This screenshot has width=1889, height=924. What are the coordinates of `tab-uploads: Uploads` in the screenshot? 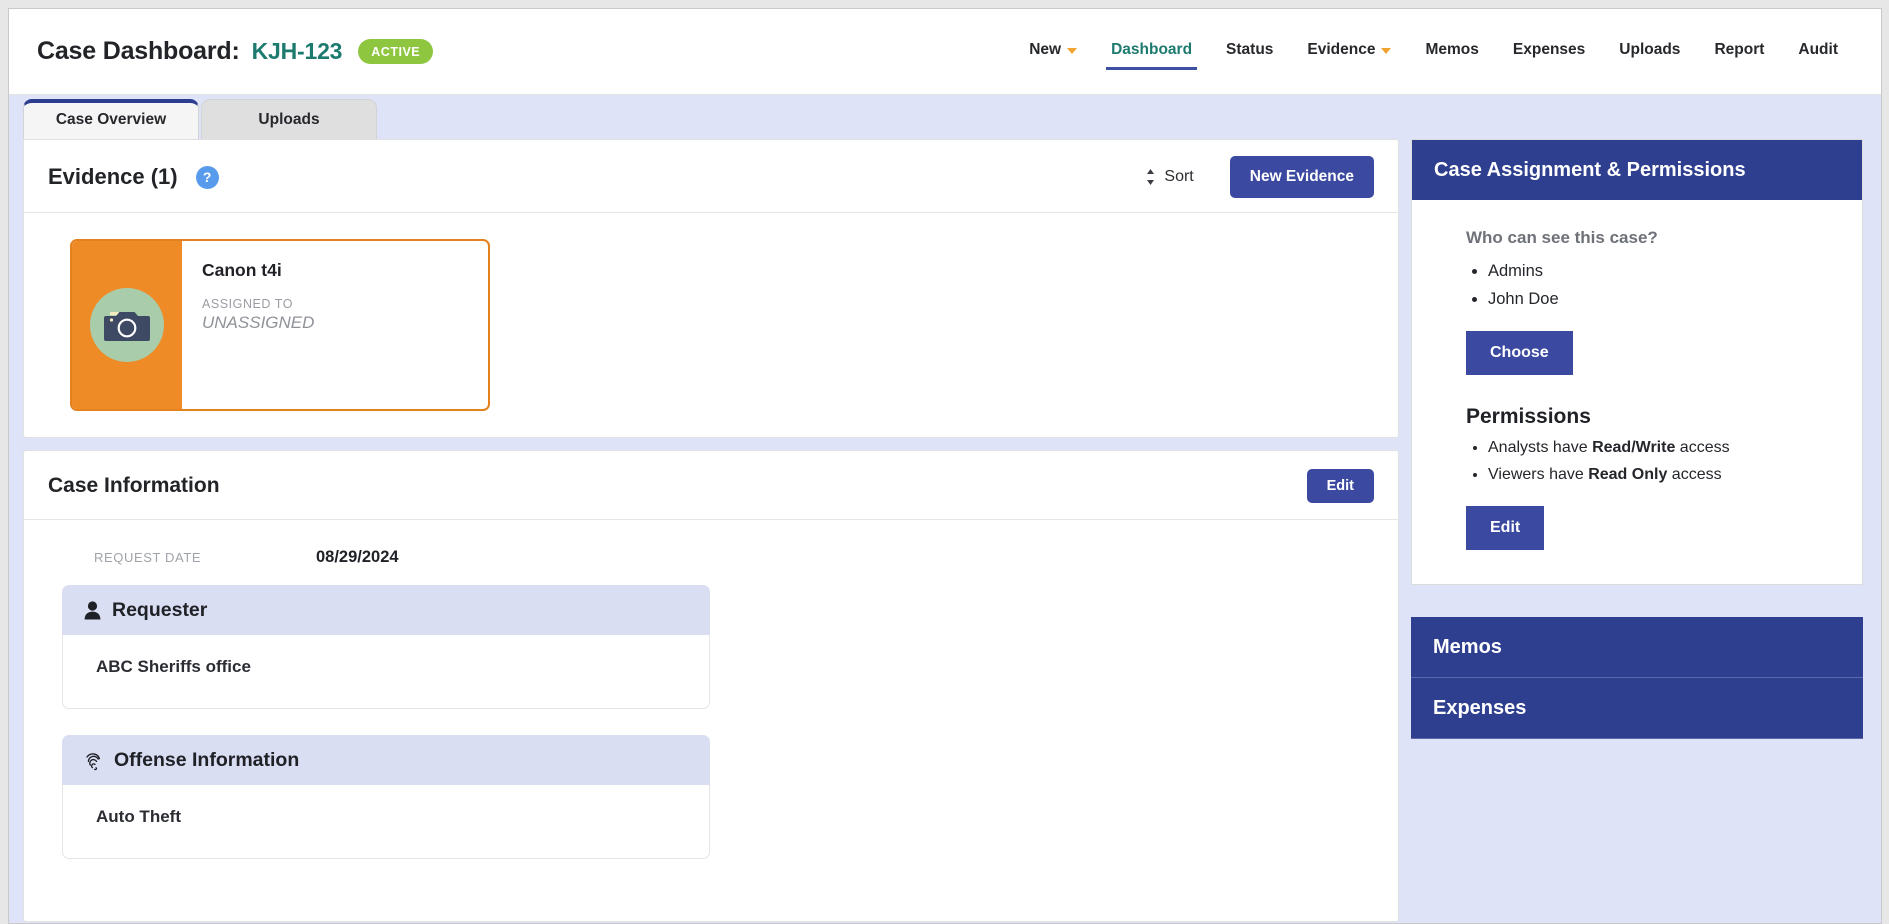 It's located at (289, 119).